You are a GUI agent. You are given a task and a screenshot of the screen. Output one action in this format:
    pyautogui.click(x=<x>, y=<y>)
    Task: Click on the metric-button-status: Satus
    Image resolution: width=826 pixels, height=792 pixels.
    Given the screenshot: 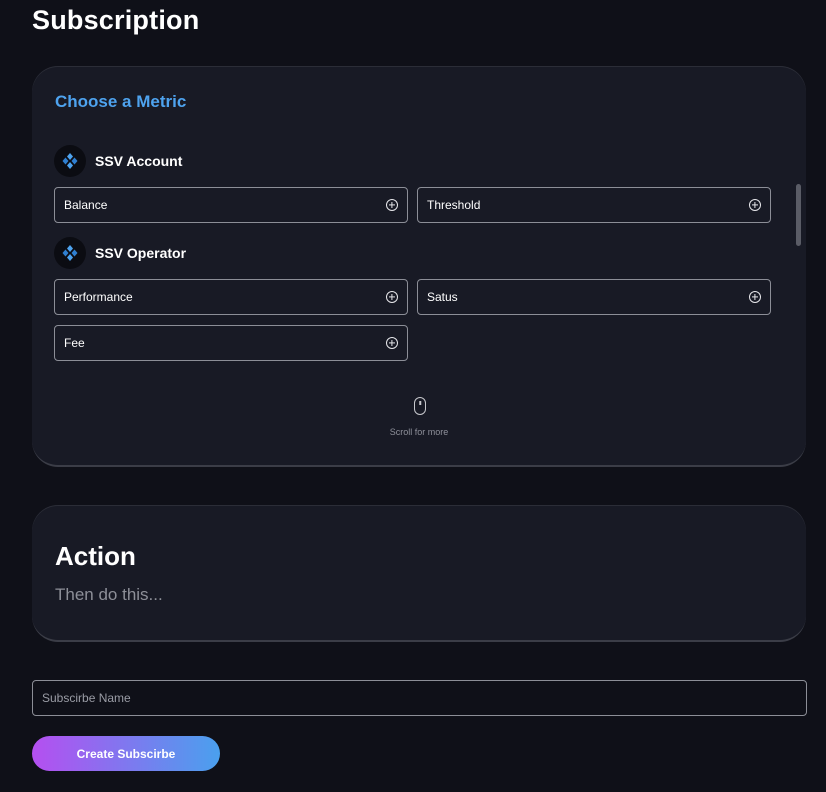 What is the action you would take?
    pyautogui.click(x=594, y=297)
    